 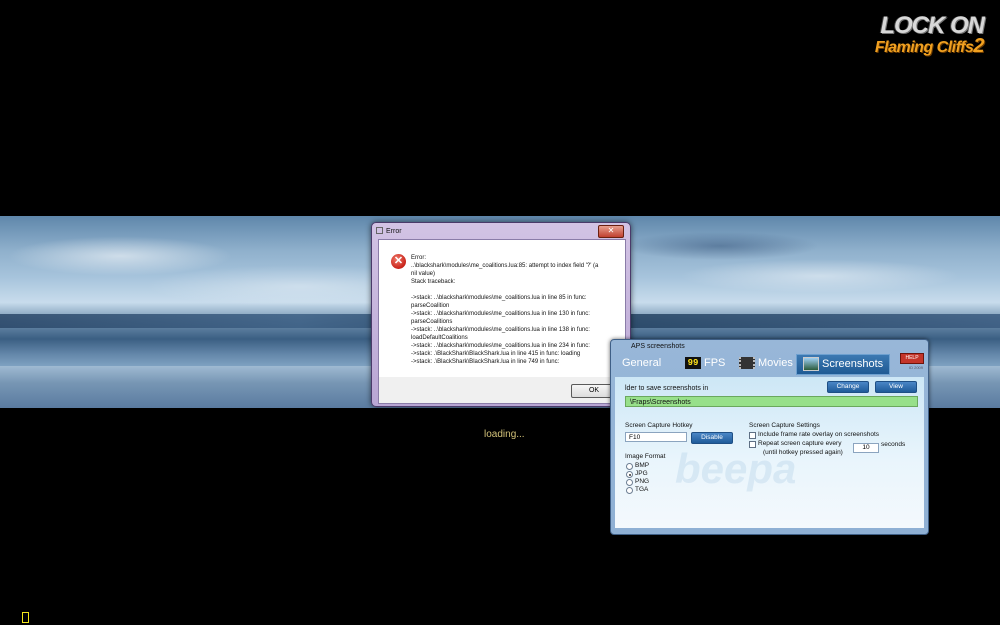 What do you see at coordinates (693, 363) in the screenshot?
I see `fps-icon: 99` at bounding box center [693, 363].